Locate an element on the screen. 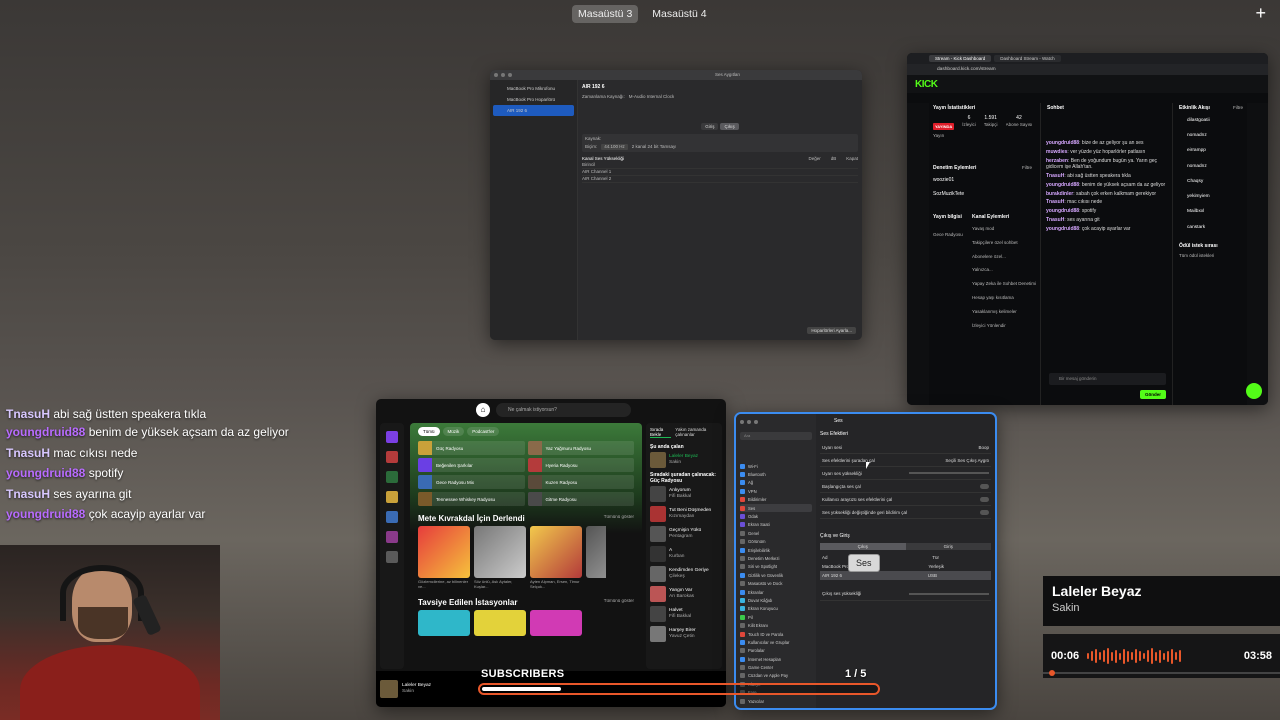 This screenshot has height=720, width=1280. device-row: MacBook Pro Hoparlörü Yerleşik is located at coordinates (905, 566).